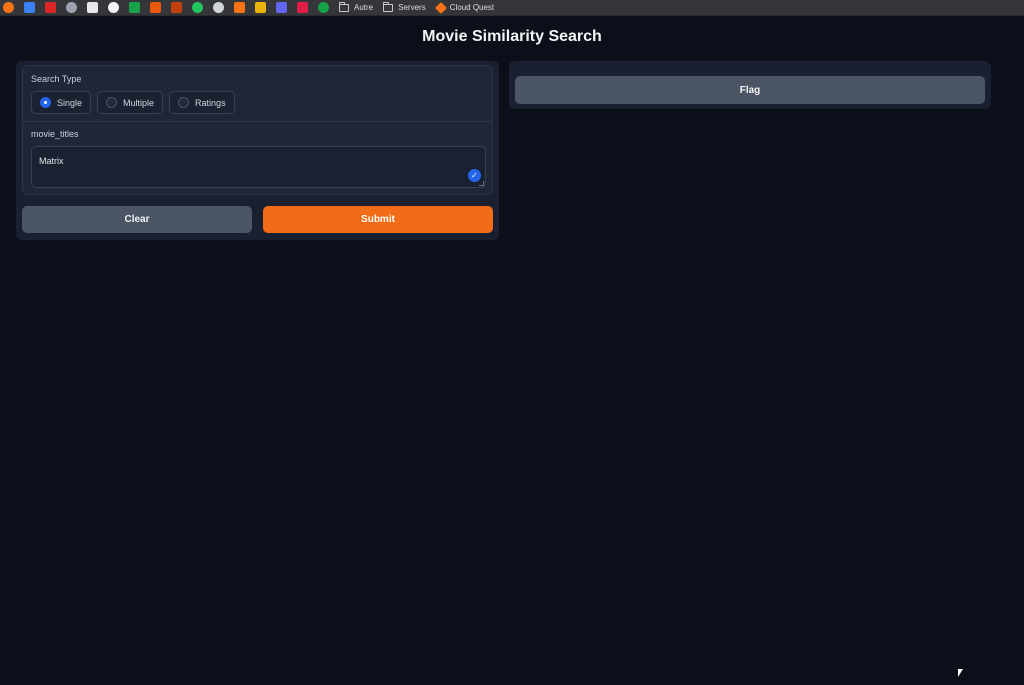 Image resolution: width=1024 pixels, height=685 pixels. I want to click on search-type-radio-group: Single Multiple Ratings, so click(133, 102).